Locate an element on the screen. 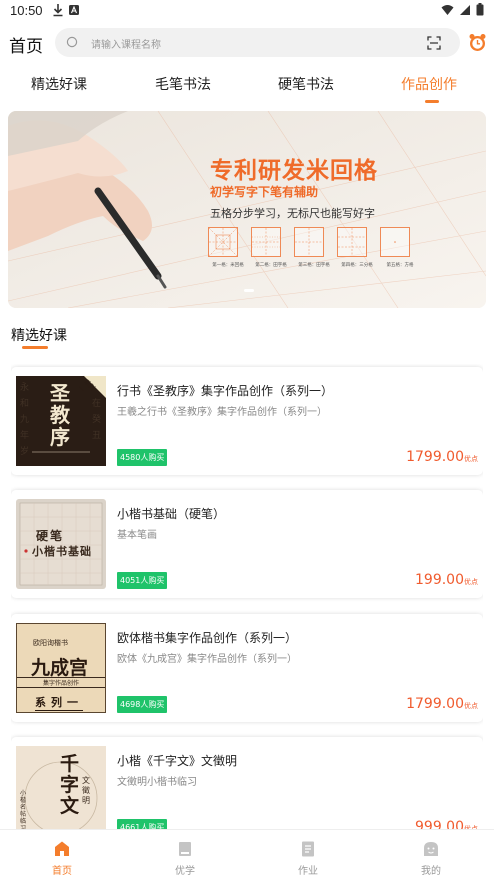  thumbnail-side-text: 文徵明 is located at coordinates (86, 790).